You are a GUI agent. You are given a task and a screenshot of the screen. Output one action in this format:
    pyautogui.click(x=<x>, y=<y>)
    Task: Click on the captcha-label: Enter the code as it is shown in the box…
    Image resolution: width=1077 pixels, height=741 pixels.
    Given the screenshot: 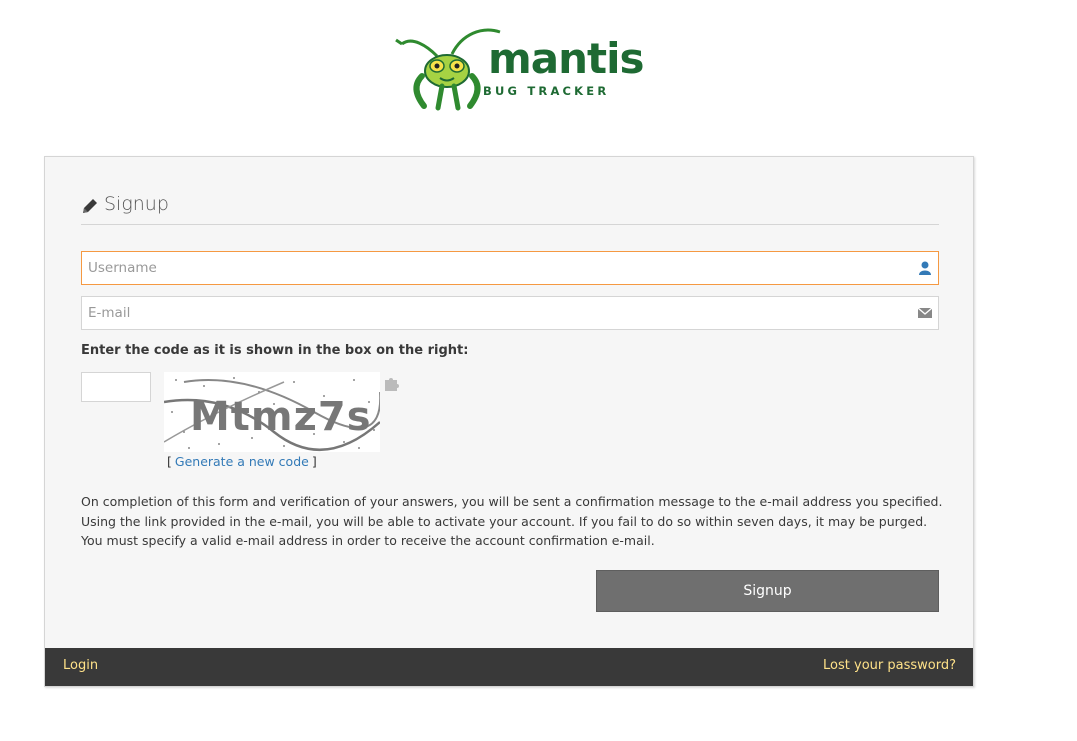 What is the action you would take?
    pyautogui.click(x=275, y=350)
    